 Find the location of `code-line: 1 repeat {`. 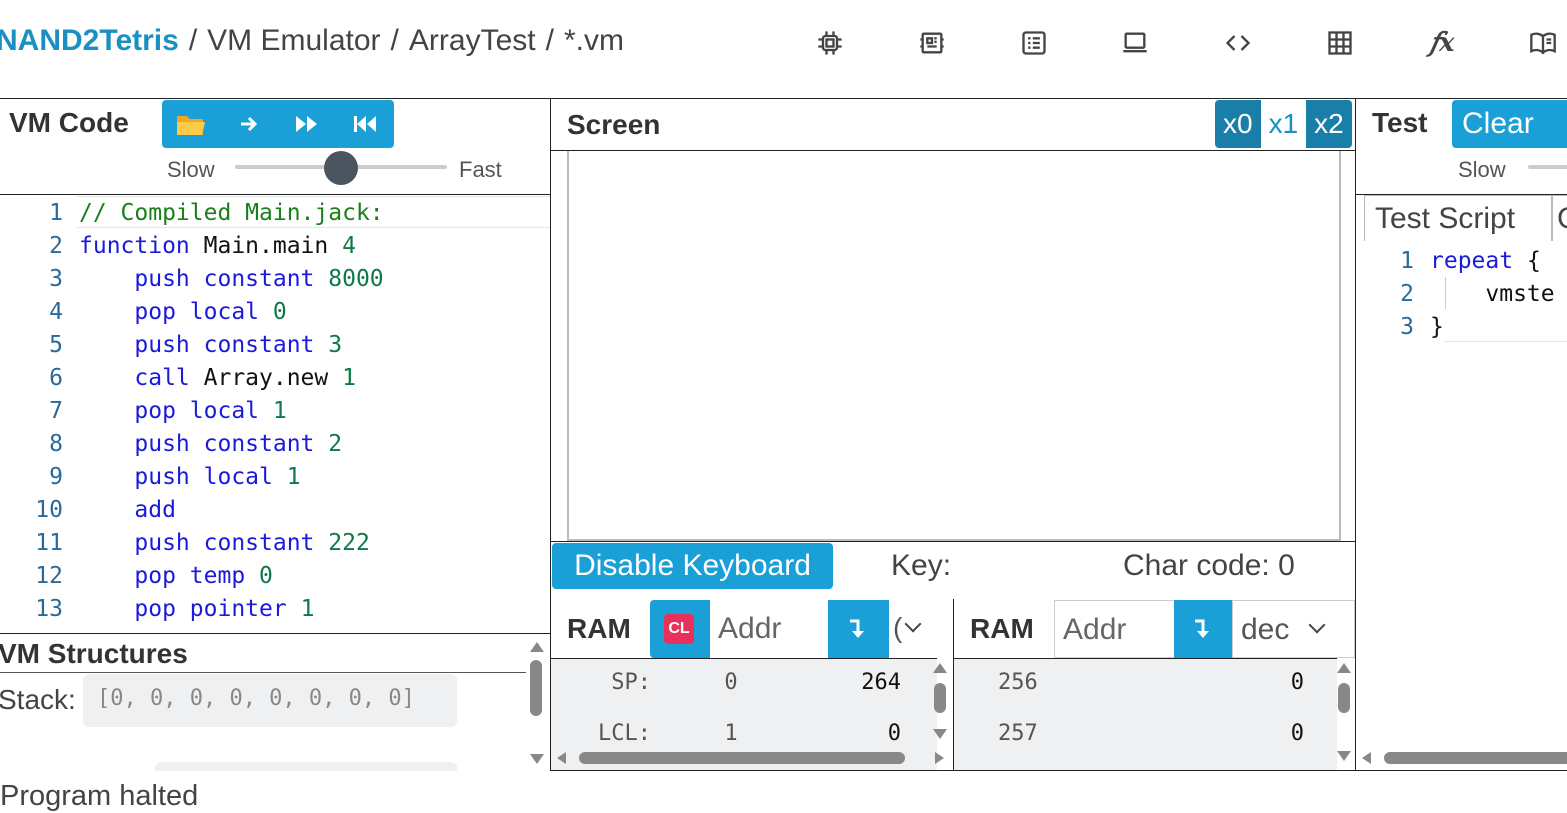

code-line: 1 repeat { is located at coordinates (1448, 260).